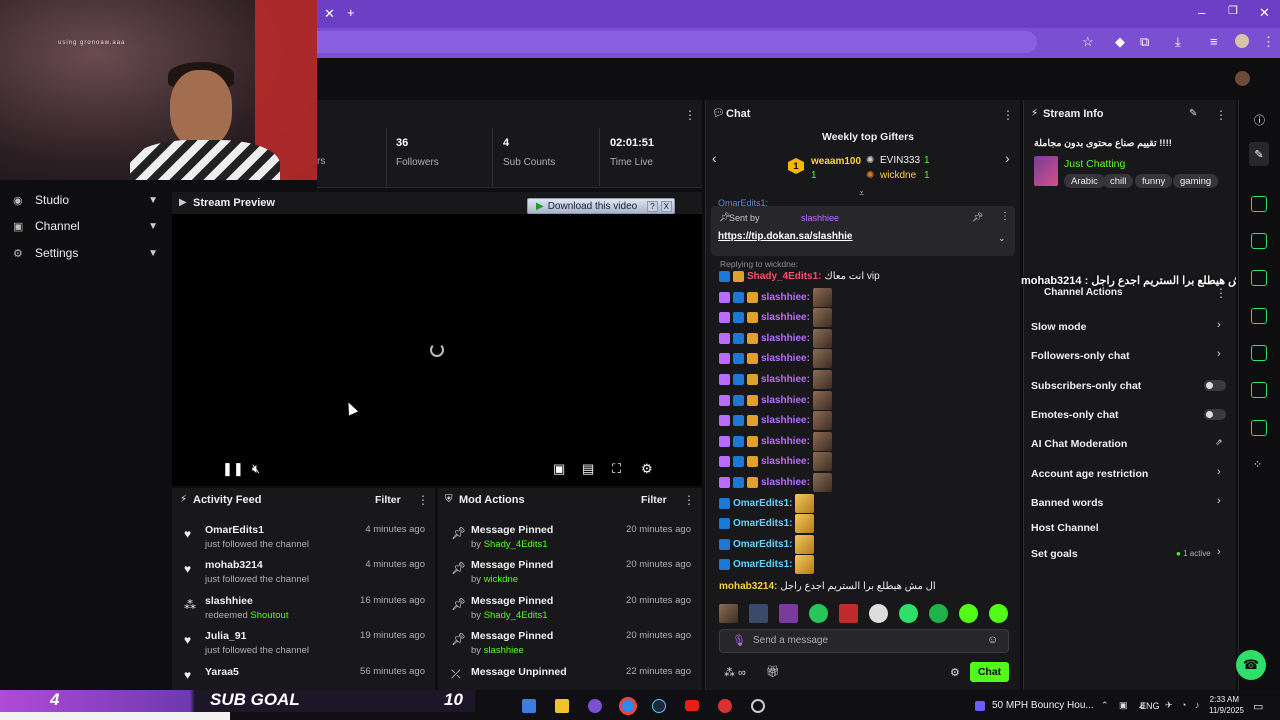  What do you see at coordinates (86, 200) in the screenshot?
I see `nav-studio: ◉ Studio ▼` at bounding box center [86, 200].